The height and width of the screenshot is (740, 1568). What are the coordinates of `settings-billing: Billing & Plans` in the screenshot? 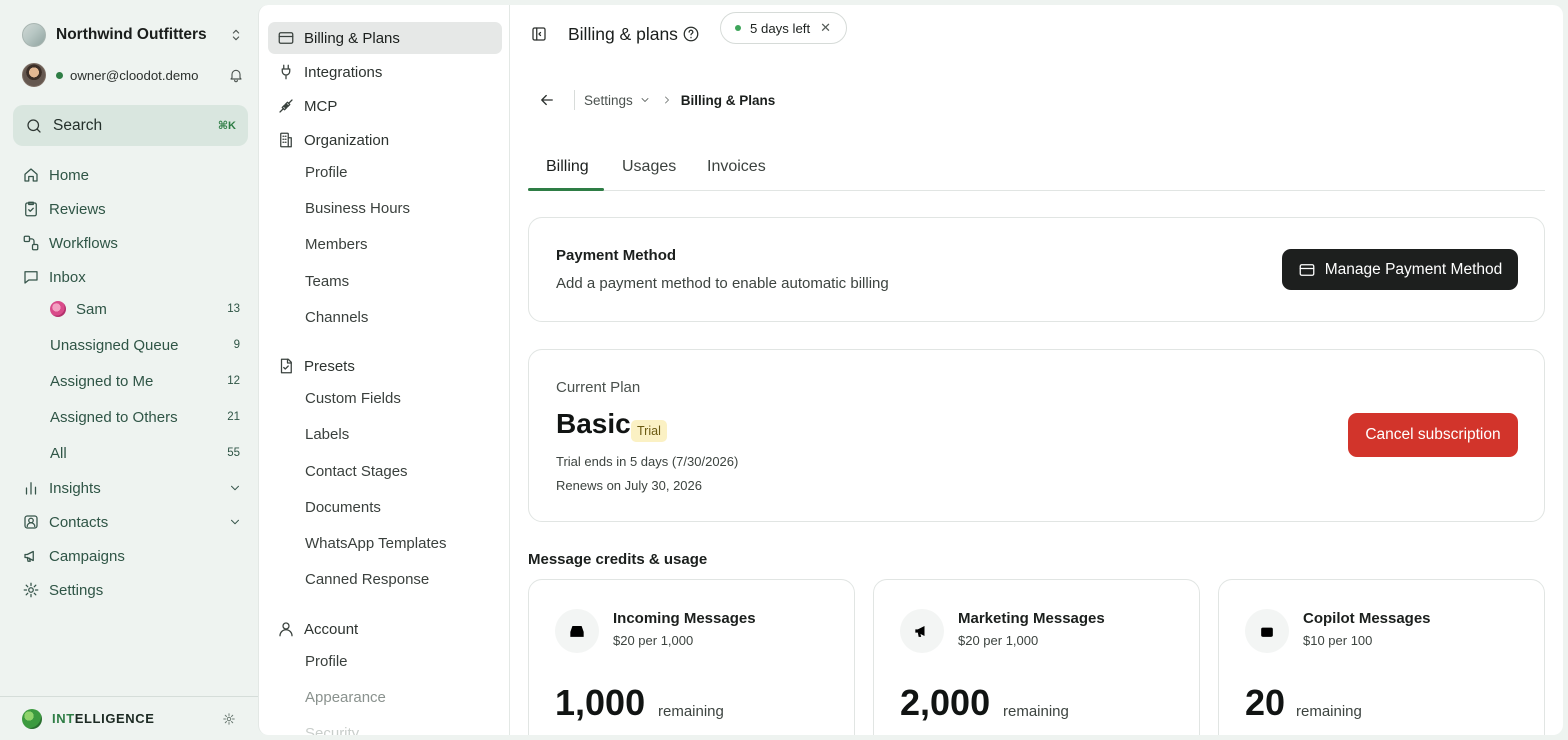 It's located at (385, 38).